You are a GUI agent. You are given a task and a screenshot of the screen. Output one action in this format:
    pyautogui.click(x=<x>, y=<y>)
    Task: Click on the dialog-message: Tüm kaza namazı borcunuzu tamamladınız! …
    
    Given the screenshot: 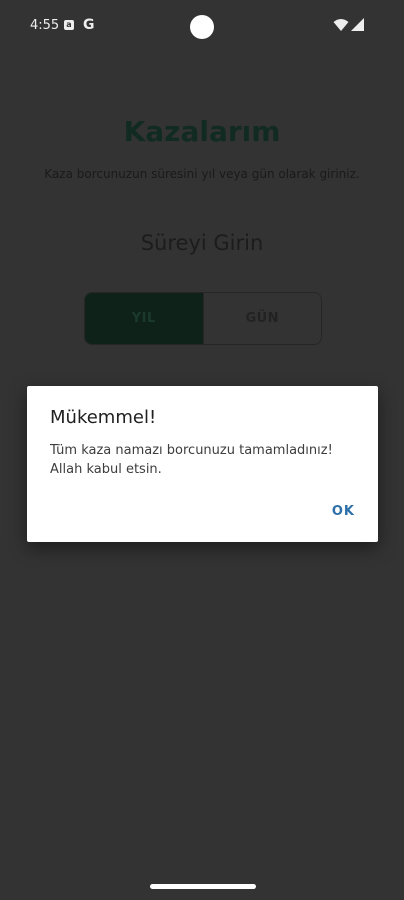 What is the action you would take?
    pyautogui.click(x=191, y=460)
    